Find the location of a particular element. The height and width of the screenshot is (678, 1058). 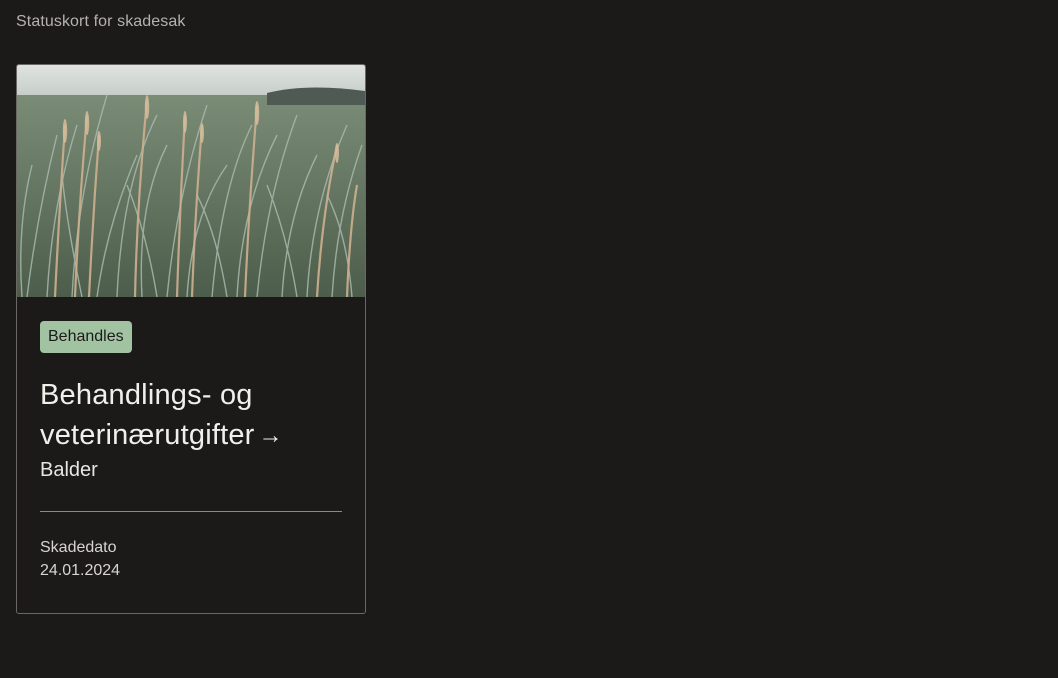

pet-name: Balder is located at coordinates (69, 470).